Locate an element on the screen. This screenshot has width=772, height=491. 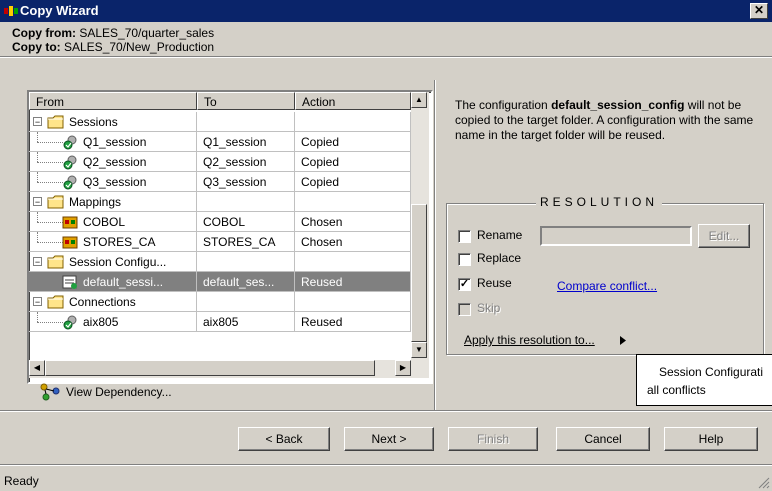
table-row: Q3_session Q3_session Copied is located at coordinates (221, 182).